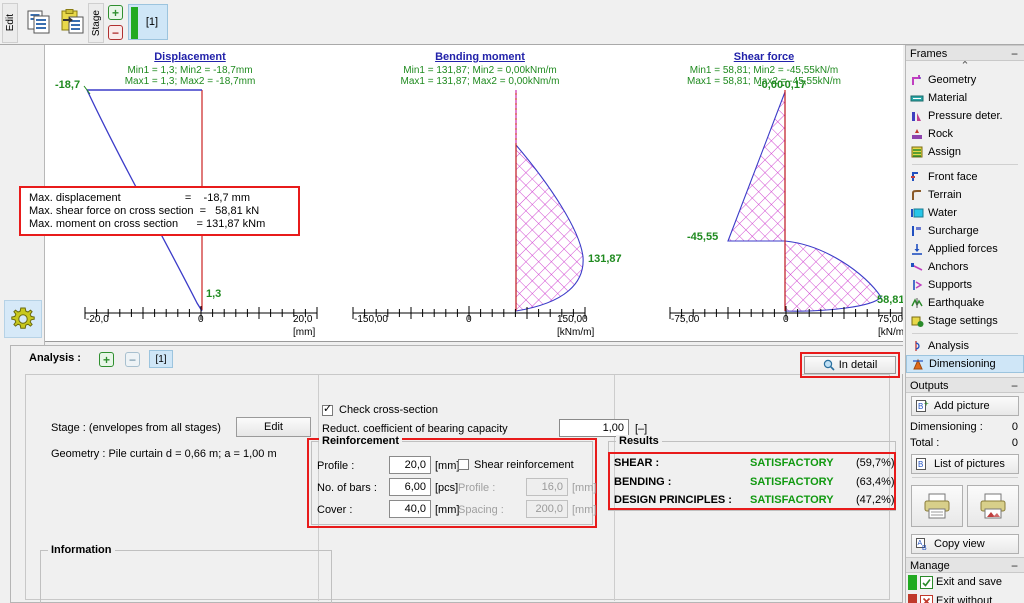 This screenshot has width=1024, height=603. Describe the element at coordinates (792, 500) in the screenshot. I see `result-row-design-status: SATISFACTORY` at that location.